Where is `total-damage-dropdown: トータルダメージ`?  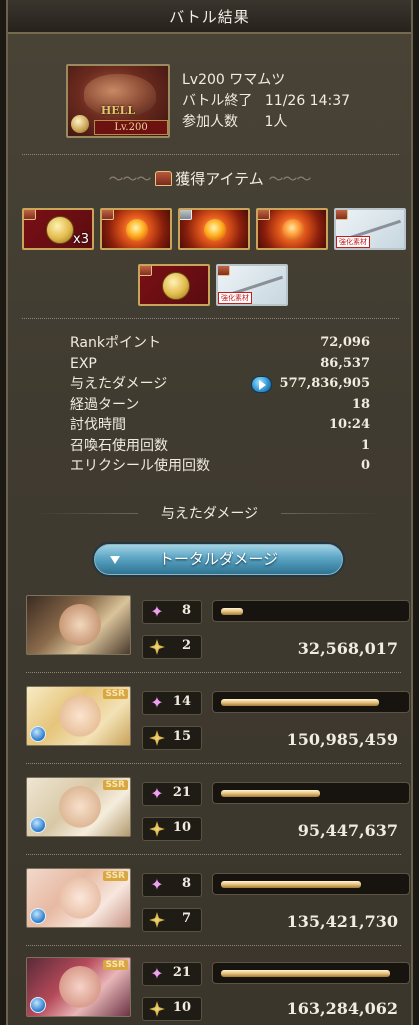
total-damage-dropdown: トータルダメージ is located at coordinates (218, 559).